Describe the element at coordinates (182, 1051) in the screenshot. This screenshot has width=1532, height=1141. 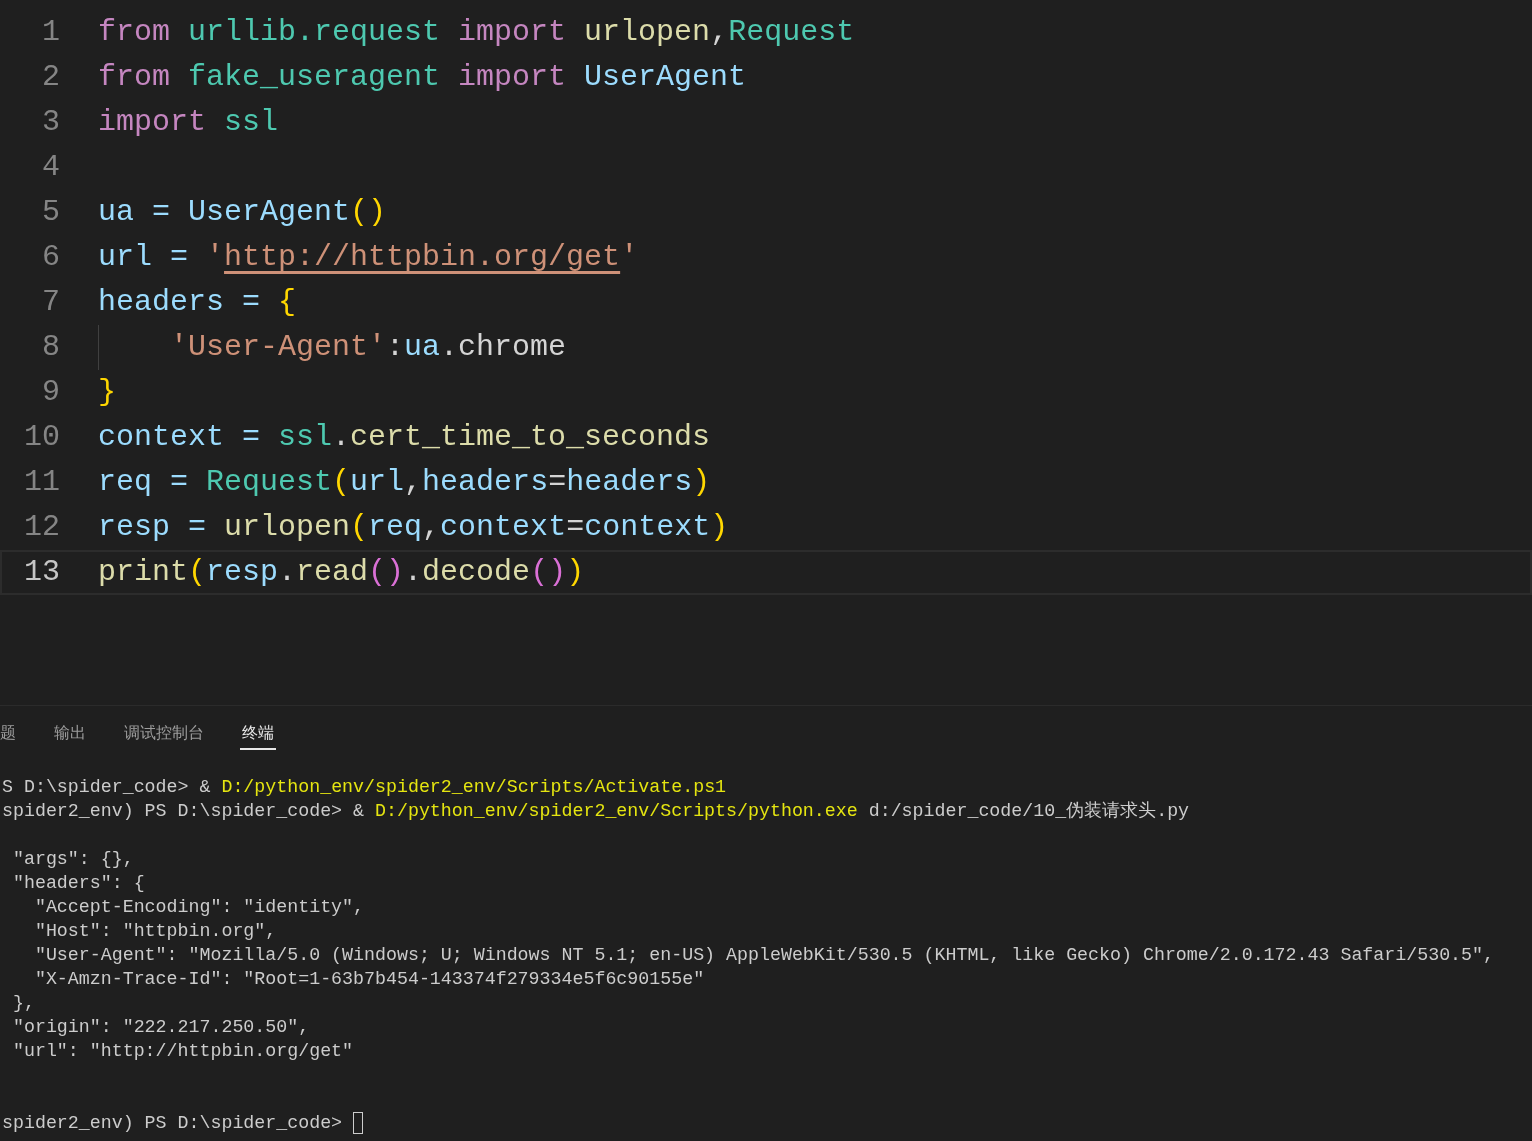
I see `terminal-line: "url": "http://httpbin.org/get"` at that location.